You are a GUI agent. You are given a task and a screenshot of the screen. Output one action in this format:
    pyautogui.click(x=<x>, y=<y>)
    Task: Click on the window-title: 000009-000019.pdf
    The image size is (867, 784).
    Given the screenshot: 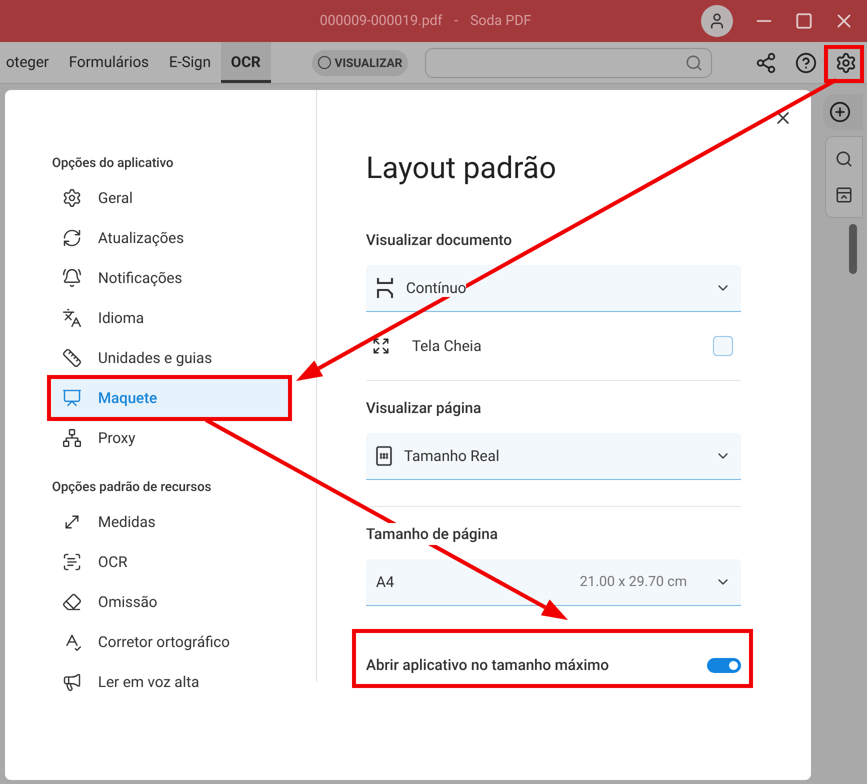 What is the action you would take?
    pyautogui.click(x=381, y=21)
    